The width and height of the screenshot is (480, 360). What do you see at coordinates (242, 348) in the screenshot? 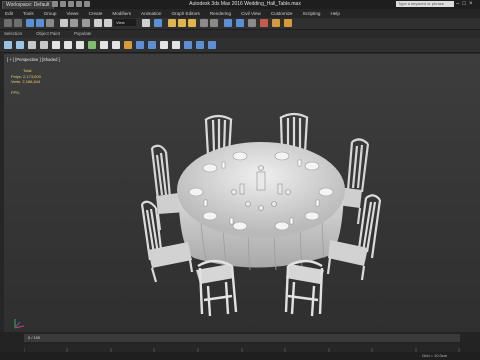
I see `track-bar` at bounding box center [242, 348].